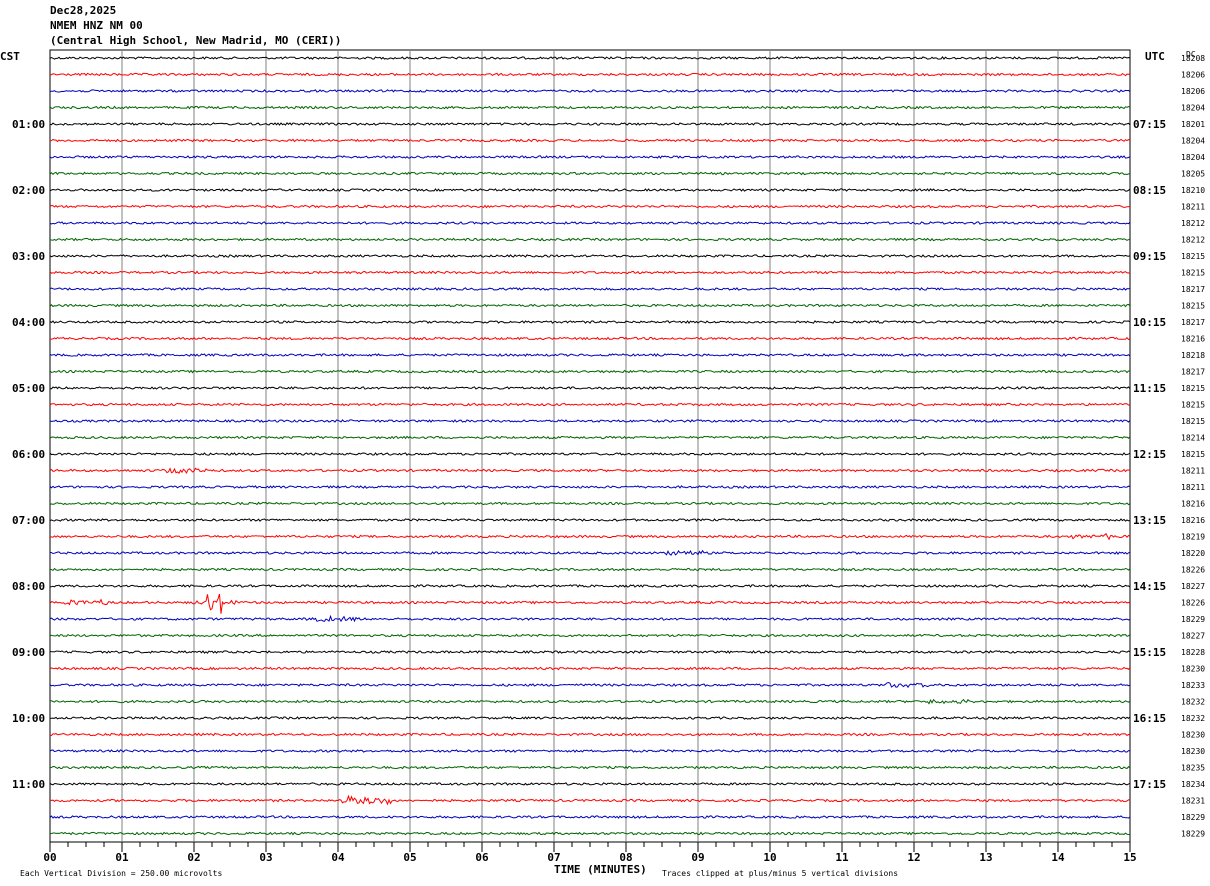 The image size is (1210, 886). I want to click on x-tick-label: 09, so click(697, 857).